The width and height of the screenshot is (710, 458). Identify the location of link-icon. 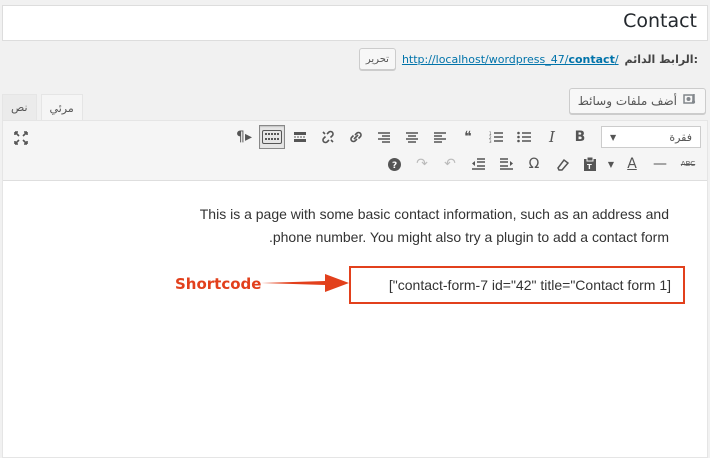
(356, 137).